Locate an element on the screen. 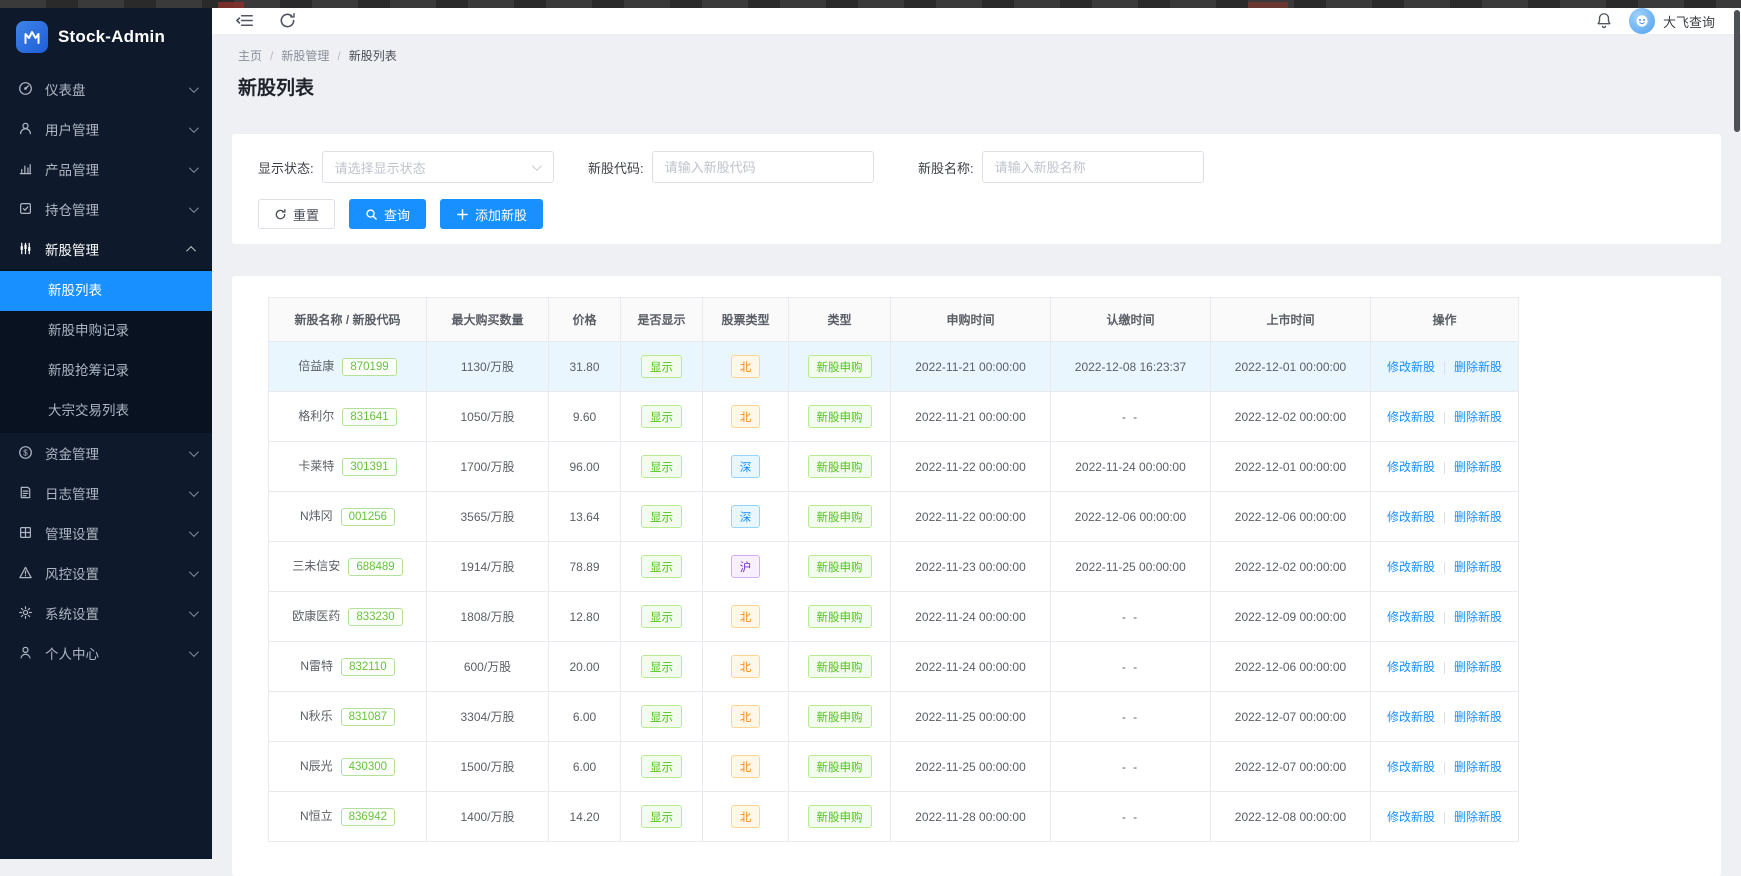  sidebar-subitem-new-stock-subscribe-records: 新股申购记录 is located at coordinates (106, 331).